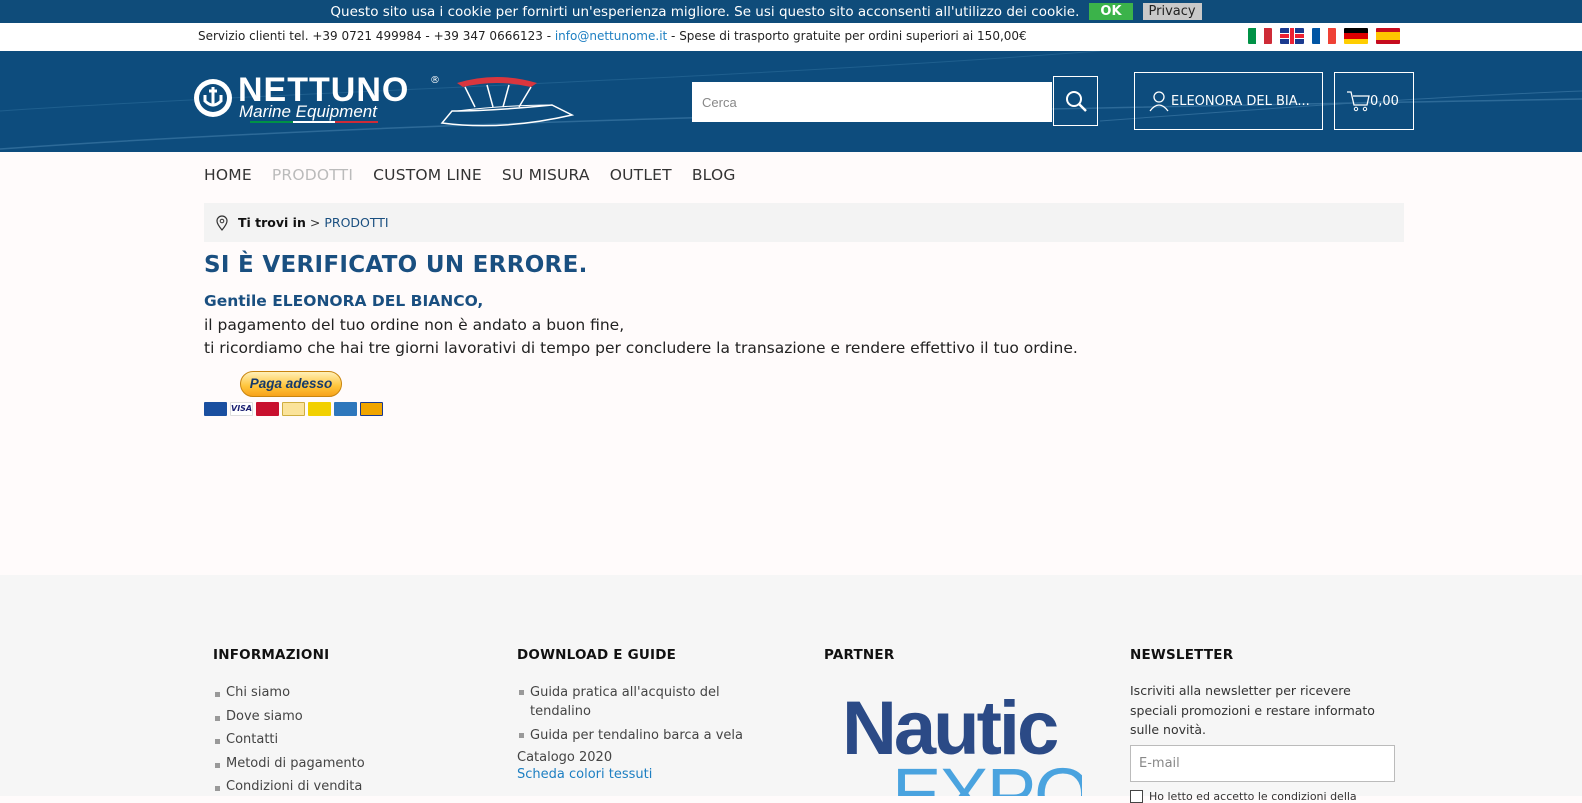 This screenshot has height=803, width=1582. I want to click on mastercard-card-icon, so click(267, 409).